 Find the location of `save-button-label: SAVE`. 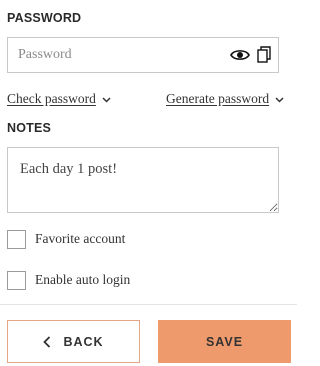

save-button-label: SAVE is located at coordinates (224, 341).